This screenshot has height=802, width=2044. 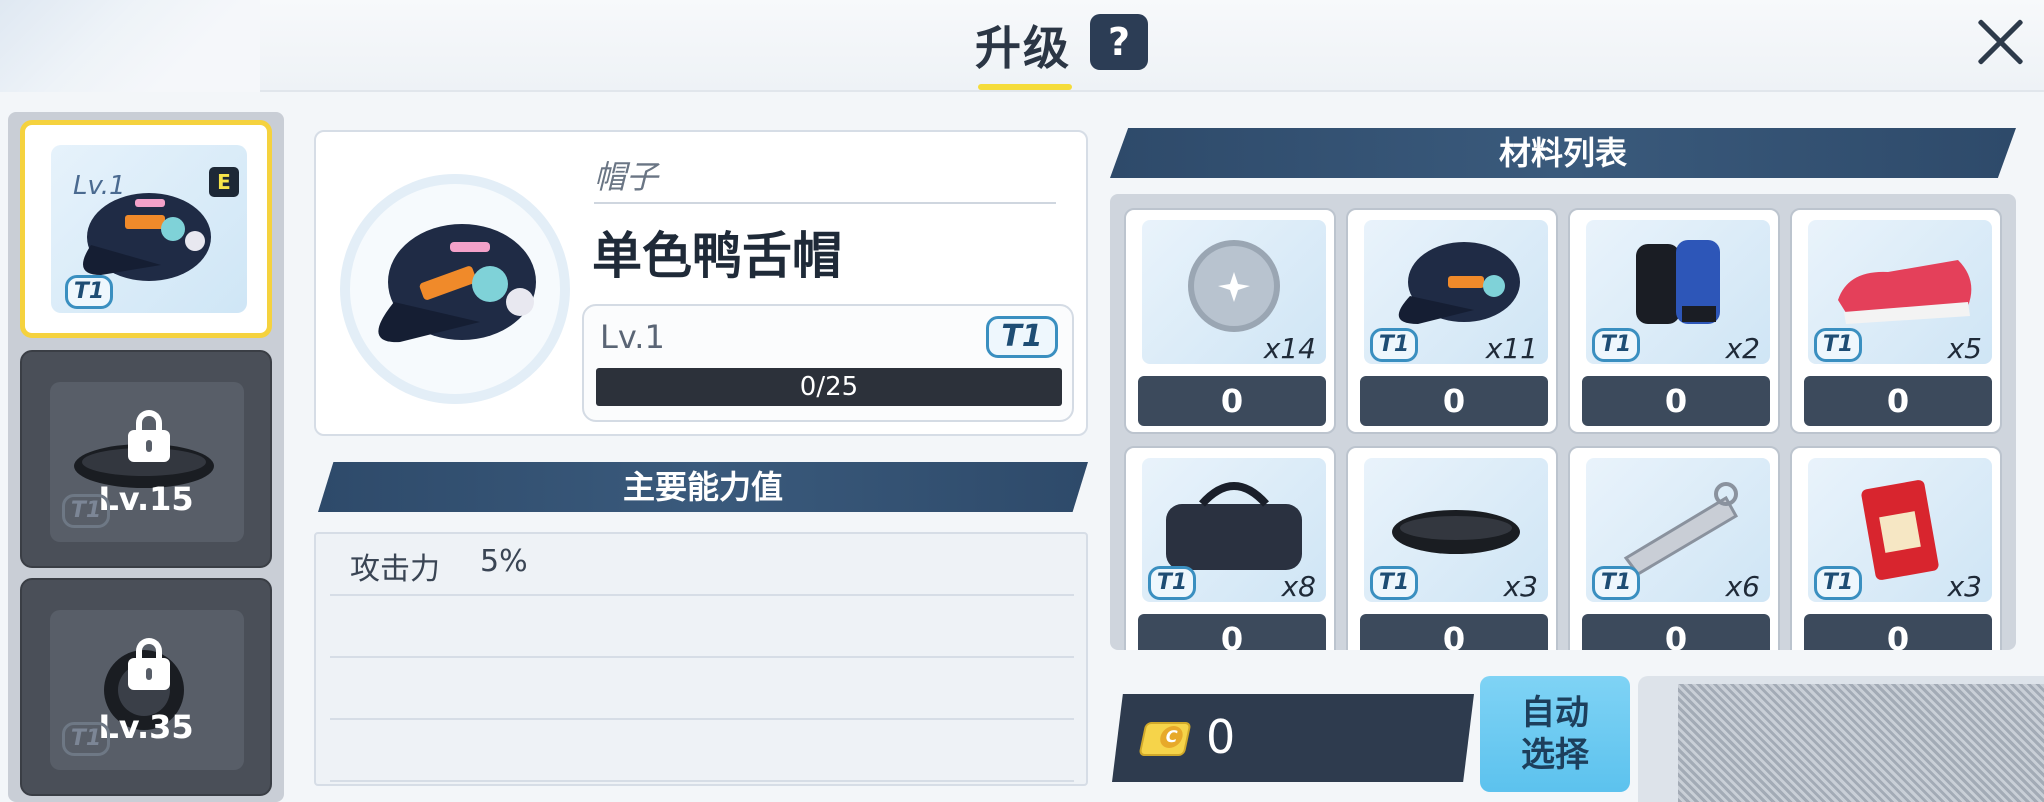 I want to click on auto-select-label: 自动 选择, so click(x=1555, y=734).